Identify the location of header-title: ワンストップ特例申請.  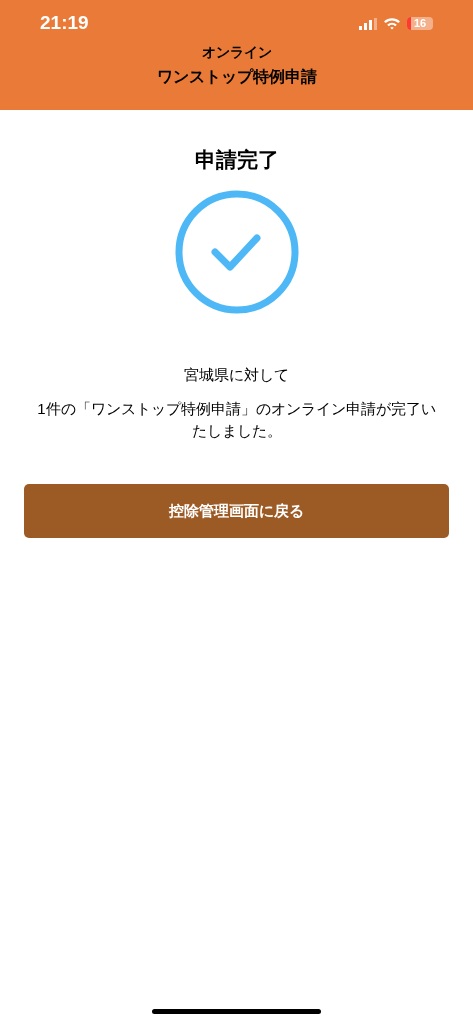
(236, 77).